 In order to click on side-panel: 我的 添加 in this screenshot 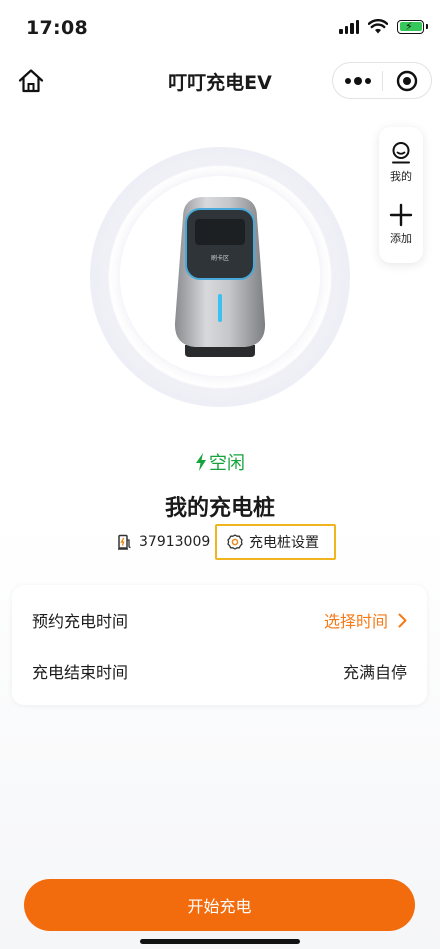, I will do `click(401, 195)`.